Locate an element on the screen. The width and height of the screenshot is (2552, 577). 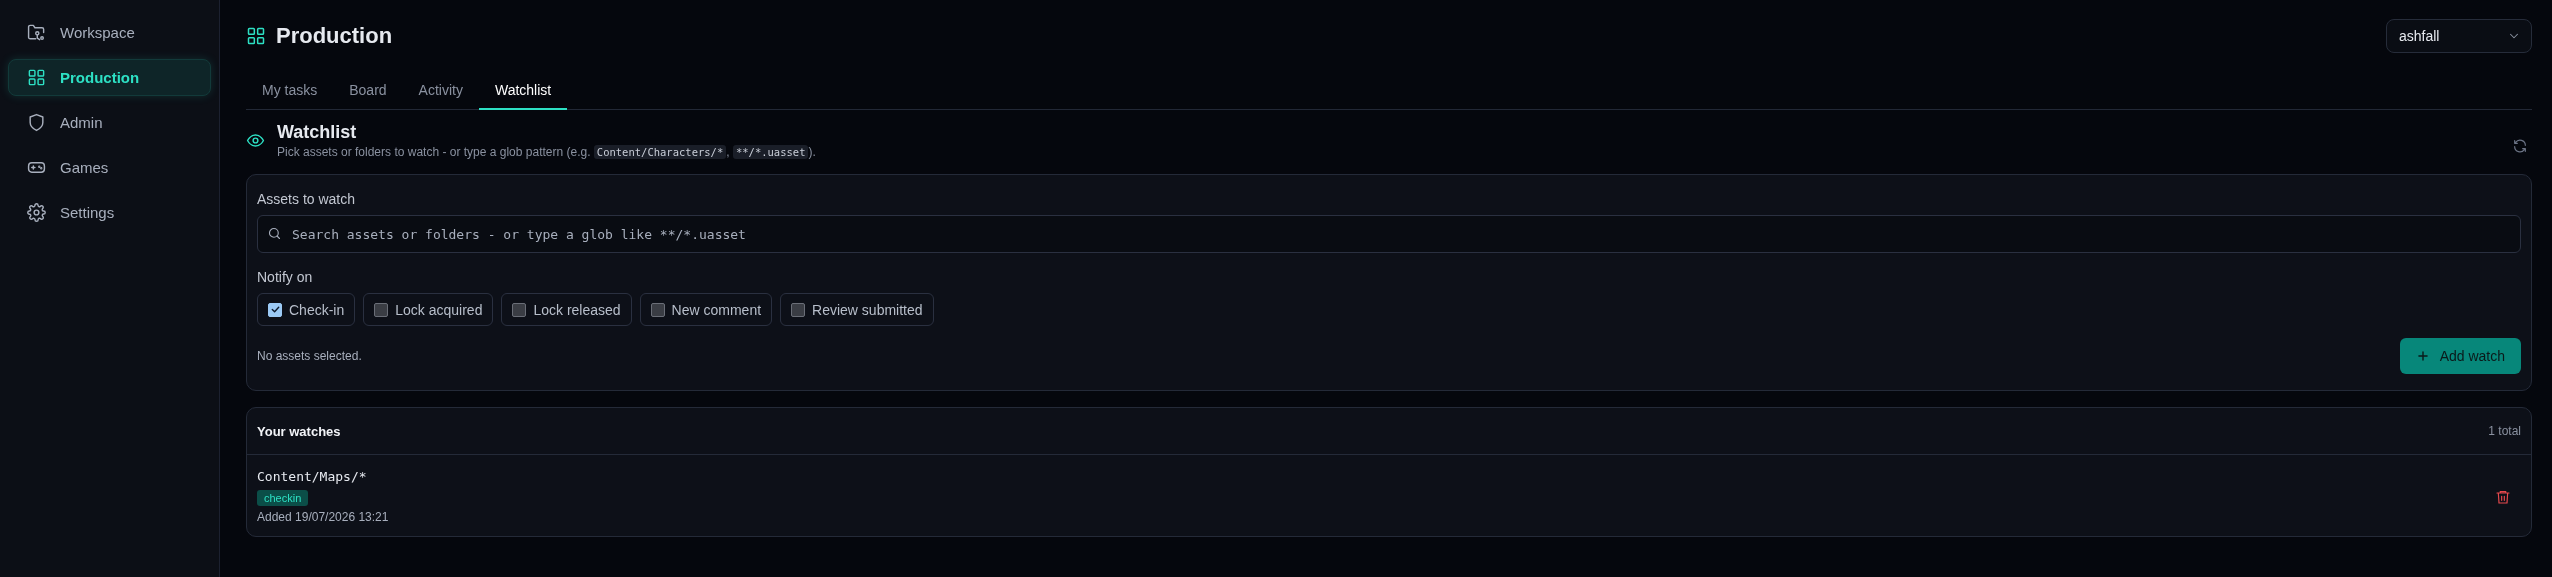
tab: My tasks is located at coordinates (290, 91).